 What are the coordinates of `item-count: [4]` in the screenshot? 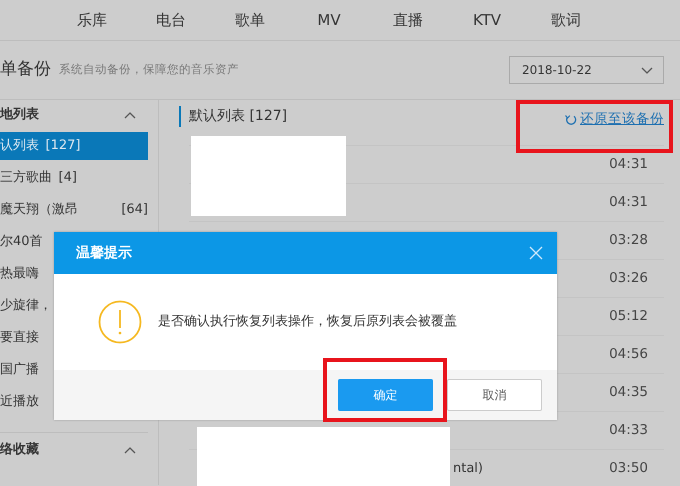 It's located at (67, 178).